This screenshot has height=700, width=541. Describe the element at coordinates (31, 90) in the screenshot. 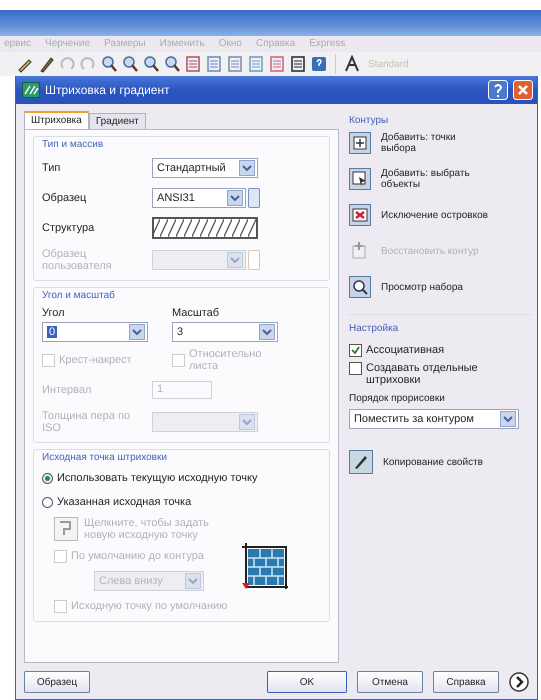

I see `hatch-icon` at that location.